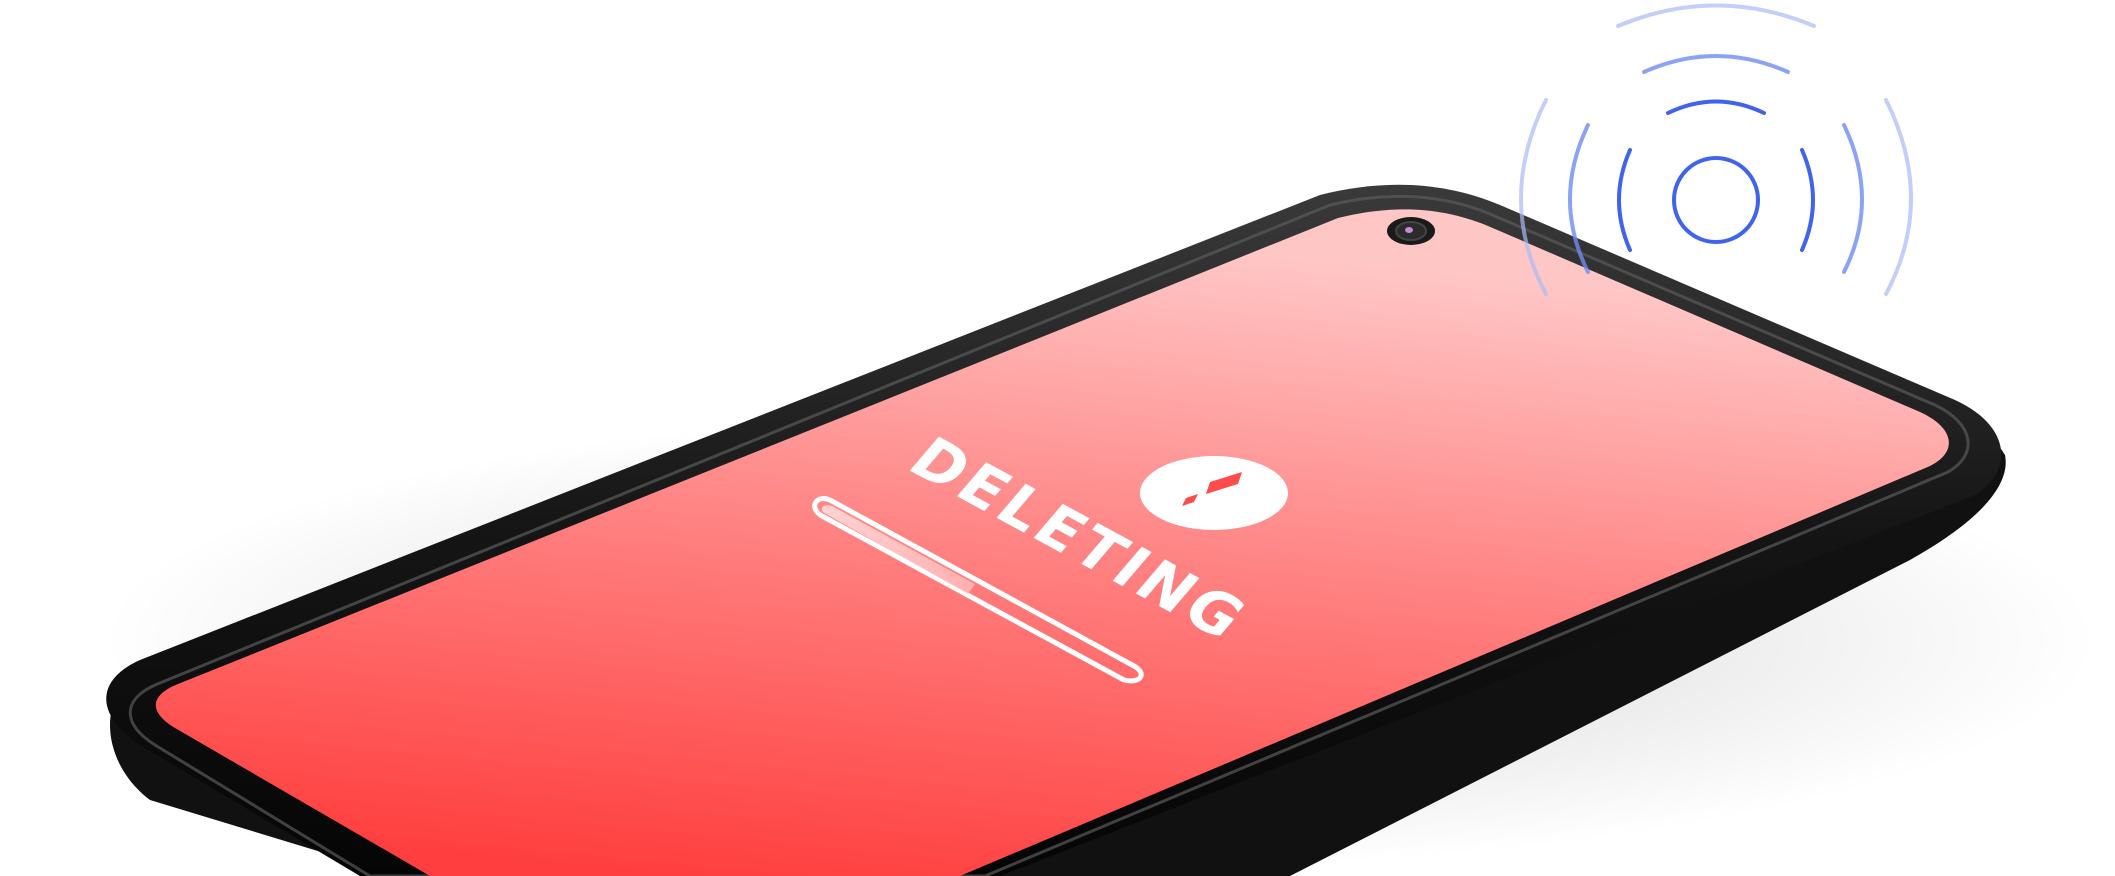 The height and width of the screenshot is (876, 2115). Describe the element at coordinates (1411, 231) in the screenshot. I see `camera-icon` at that location.